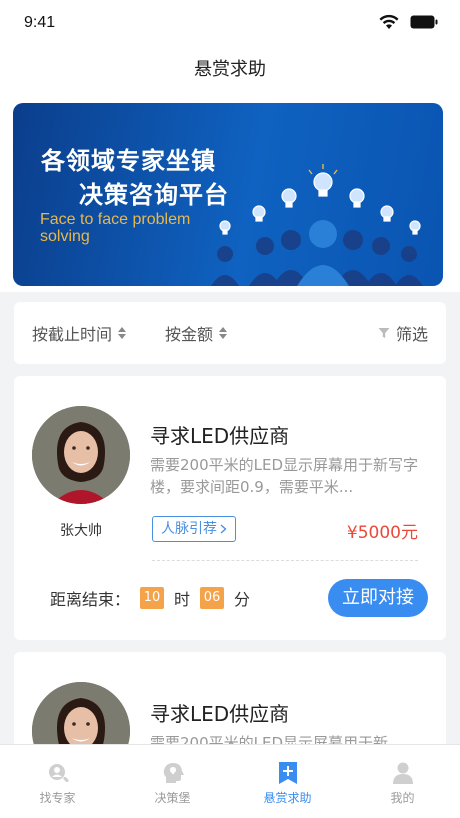  I want to click on author-name: 张大帅, so click(81, 531).